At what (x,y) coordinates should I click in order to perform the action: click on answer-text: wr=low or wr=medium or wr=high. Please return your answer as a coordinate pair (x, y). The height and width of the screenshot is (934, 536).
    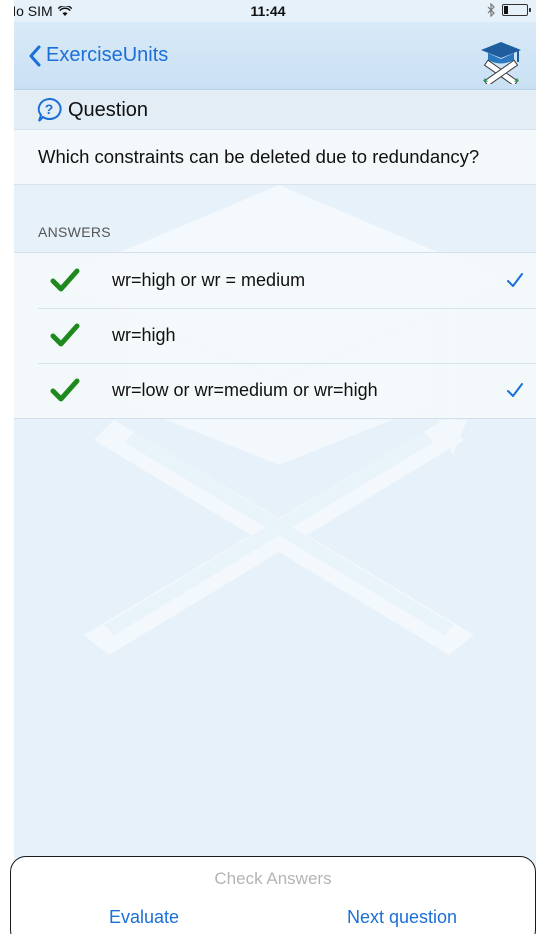
    Looking at the image, I should click on (245, 390).